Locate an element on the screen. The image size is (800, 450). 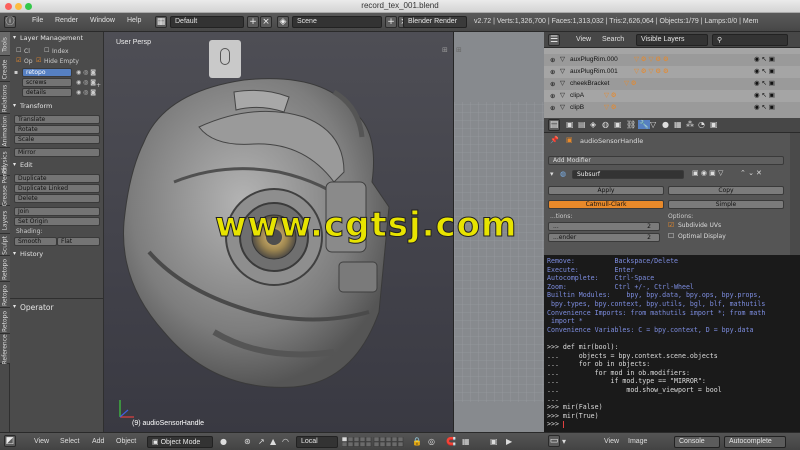
scene-icon: ◈ is located at coordinates (283, 22).